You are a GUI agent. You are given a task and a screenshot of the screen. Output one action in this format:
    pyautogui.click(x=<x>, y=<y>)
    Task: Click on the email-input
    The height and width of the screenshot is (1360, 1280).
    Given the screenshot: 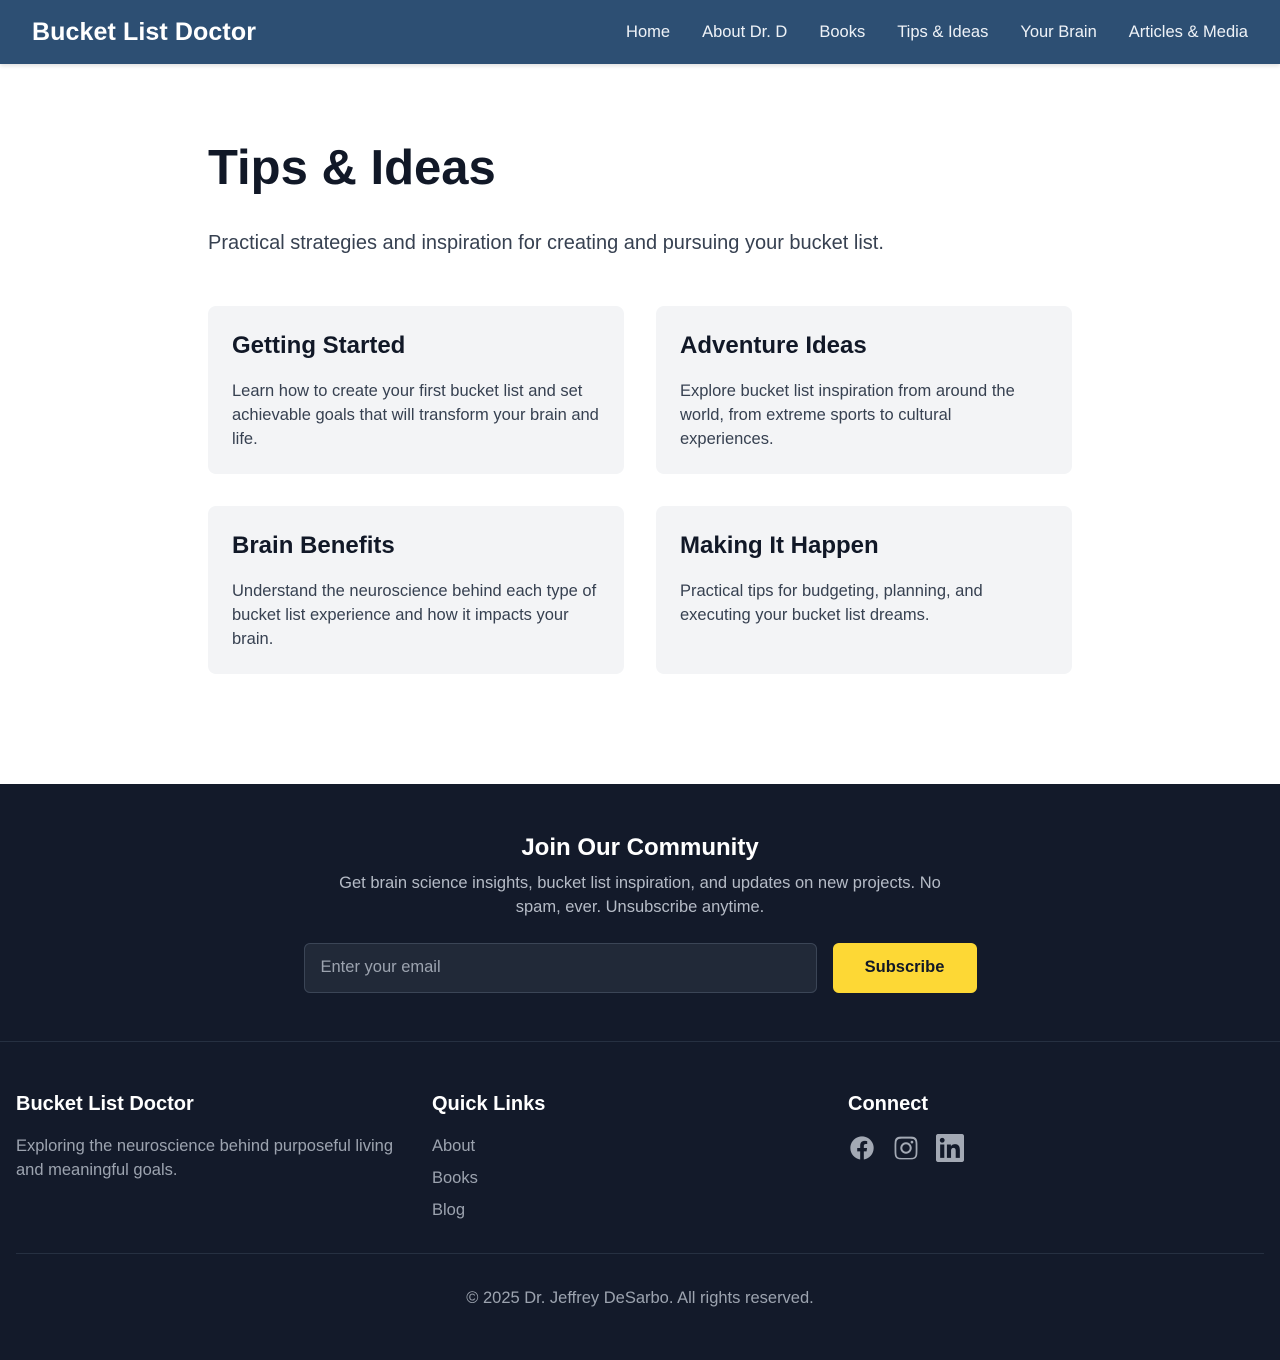 What is the action you would take?
    pyautogui.click(x=560, y=967)
    